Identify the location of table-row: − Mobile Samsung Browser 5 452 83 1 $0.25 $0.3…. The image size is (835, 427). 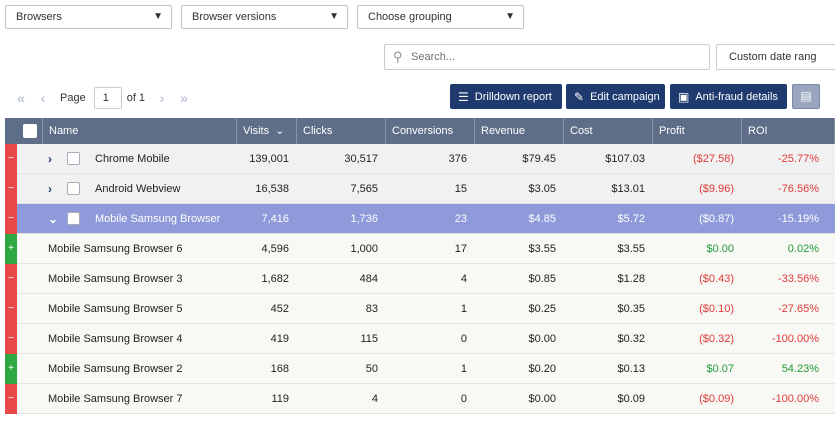
(420, 309).